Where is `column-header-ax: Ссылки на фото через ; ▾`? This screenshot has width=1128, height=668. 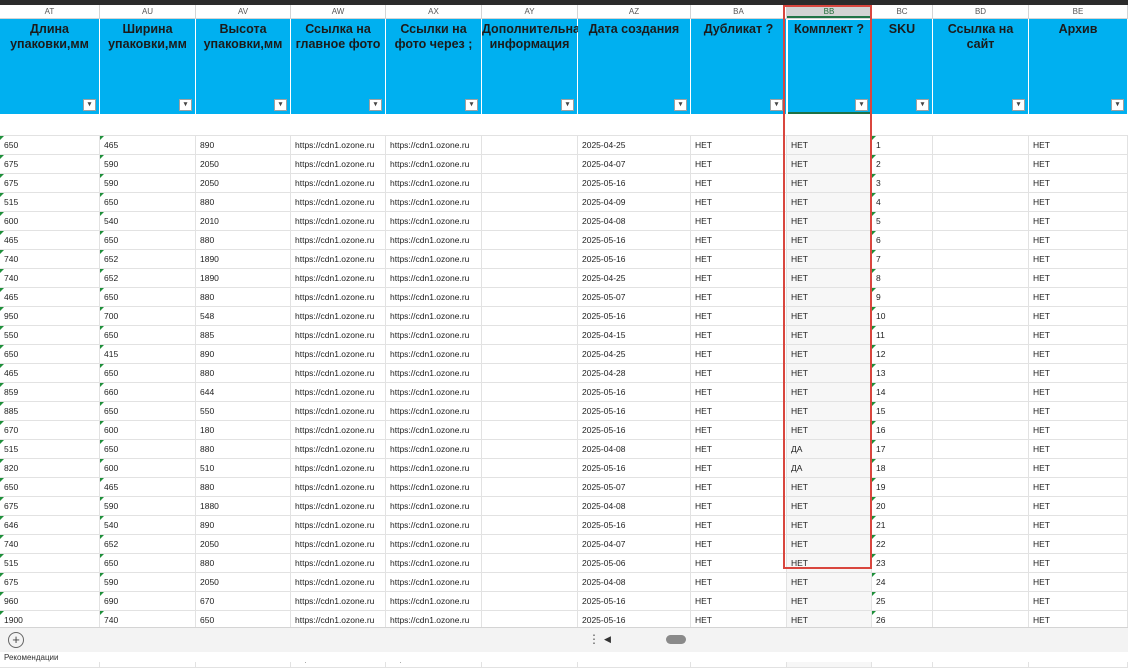 column-header-ax: Ссылки на фото через ; ▾ is located at coordinates (434, 66).